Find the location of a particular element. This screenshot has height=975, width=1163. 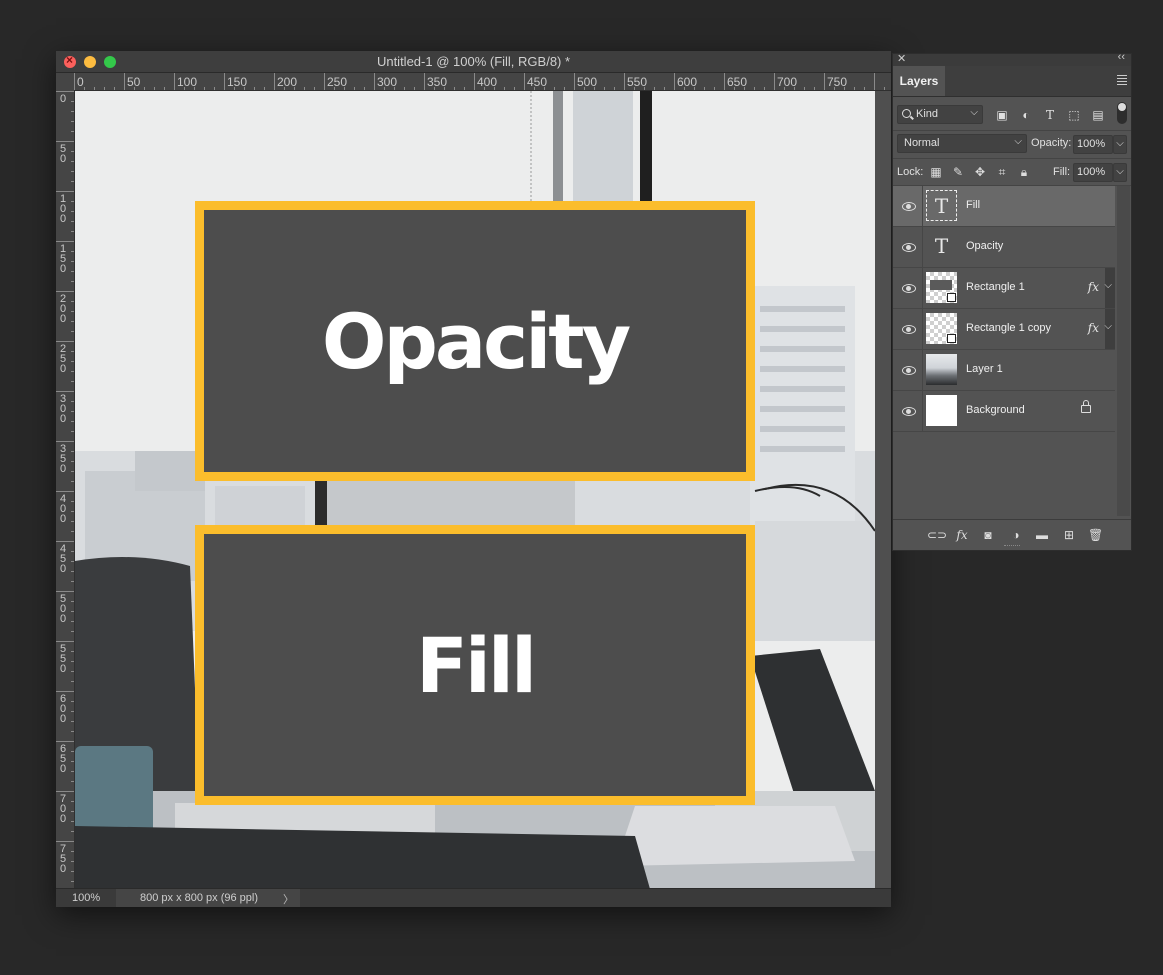

ruler-origin is located at coordinates (65, 82).